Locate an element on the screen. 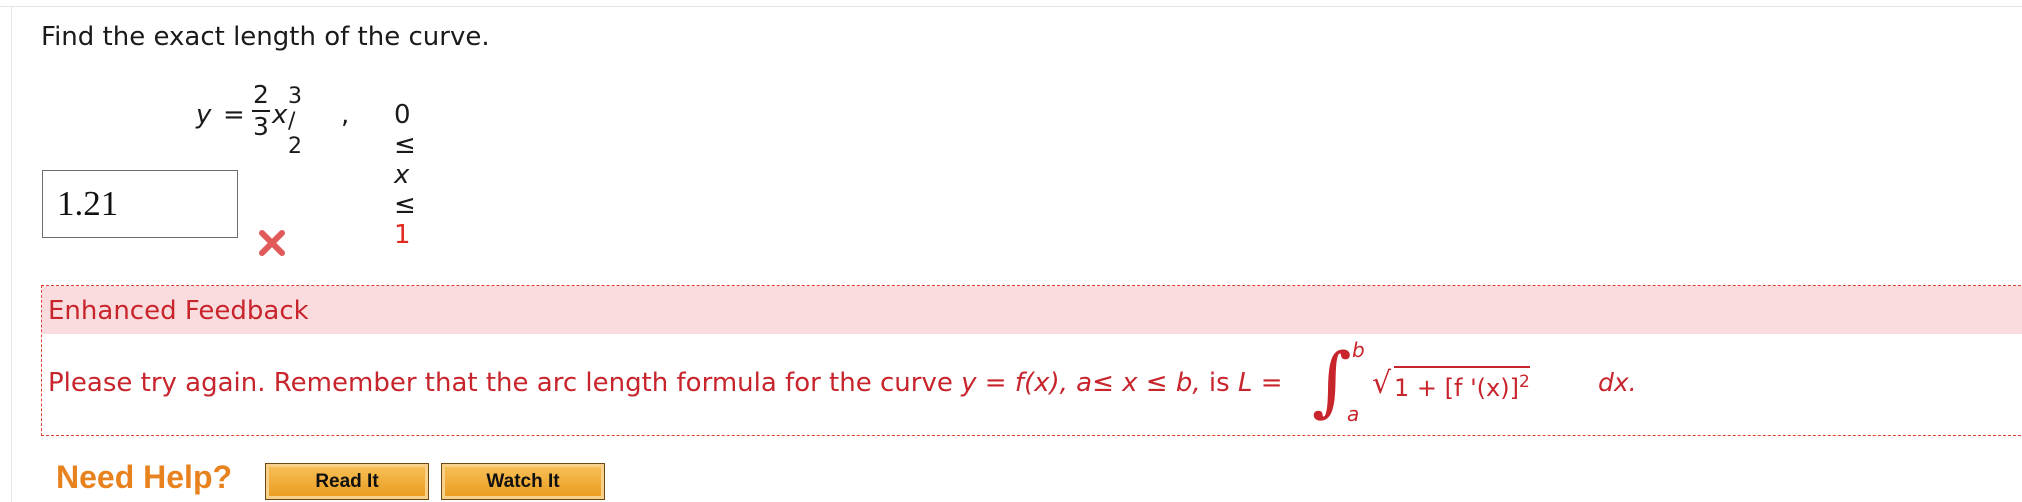  formula-domain: 0 ≤ x ≤ 1 is located at coordinates (405, 175).